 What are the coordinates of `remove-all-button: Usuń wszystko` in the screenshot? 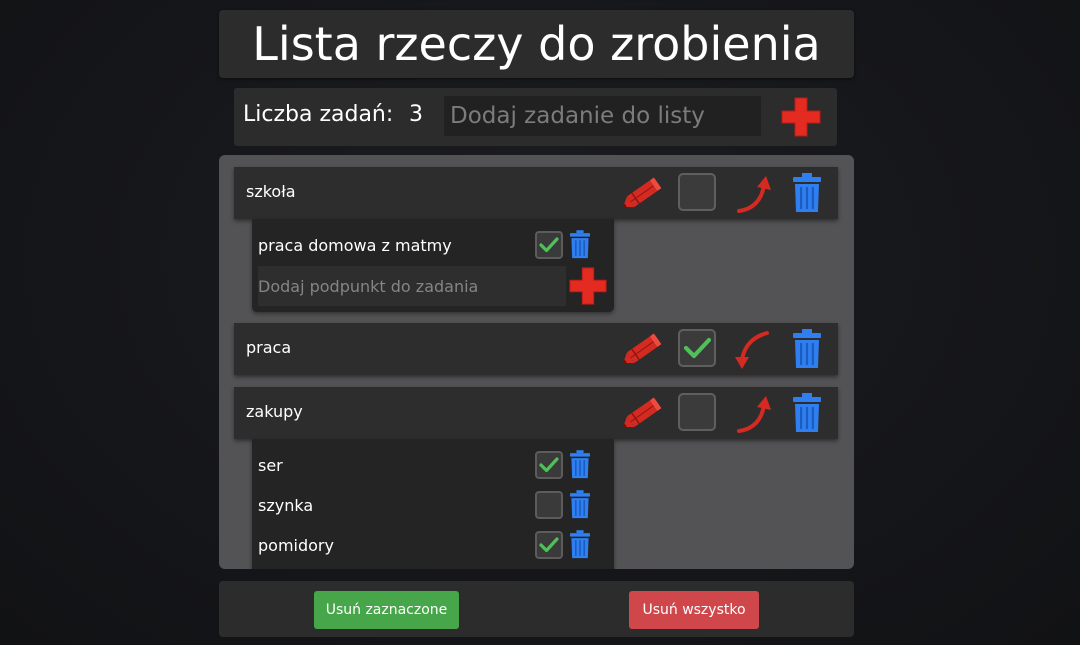 It's located at (694, 610).